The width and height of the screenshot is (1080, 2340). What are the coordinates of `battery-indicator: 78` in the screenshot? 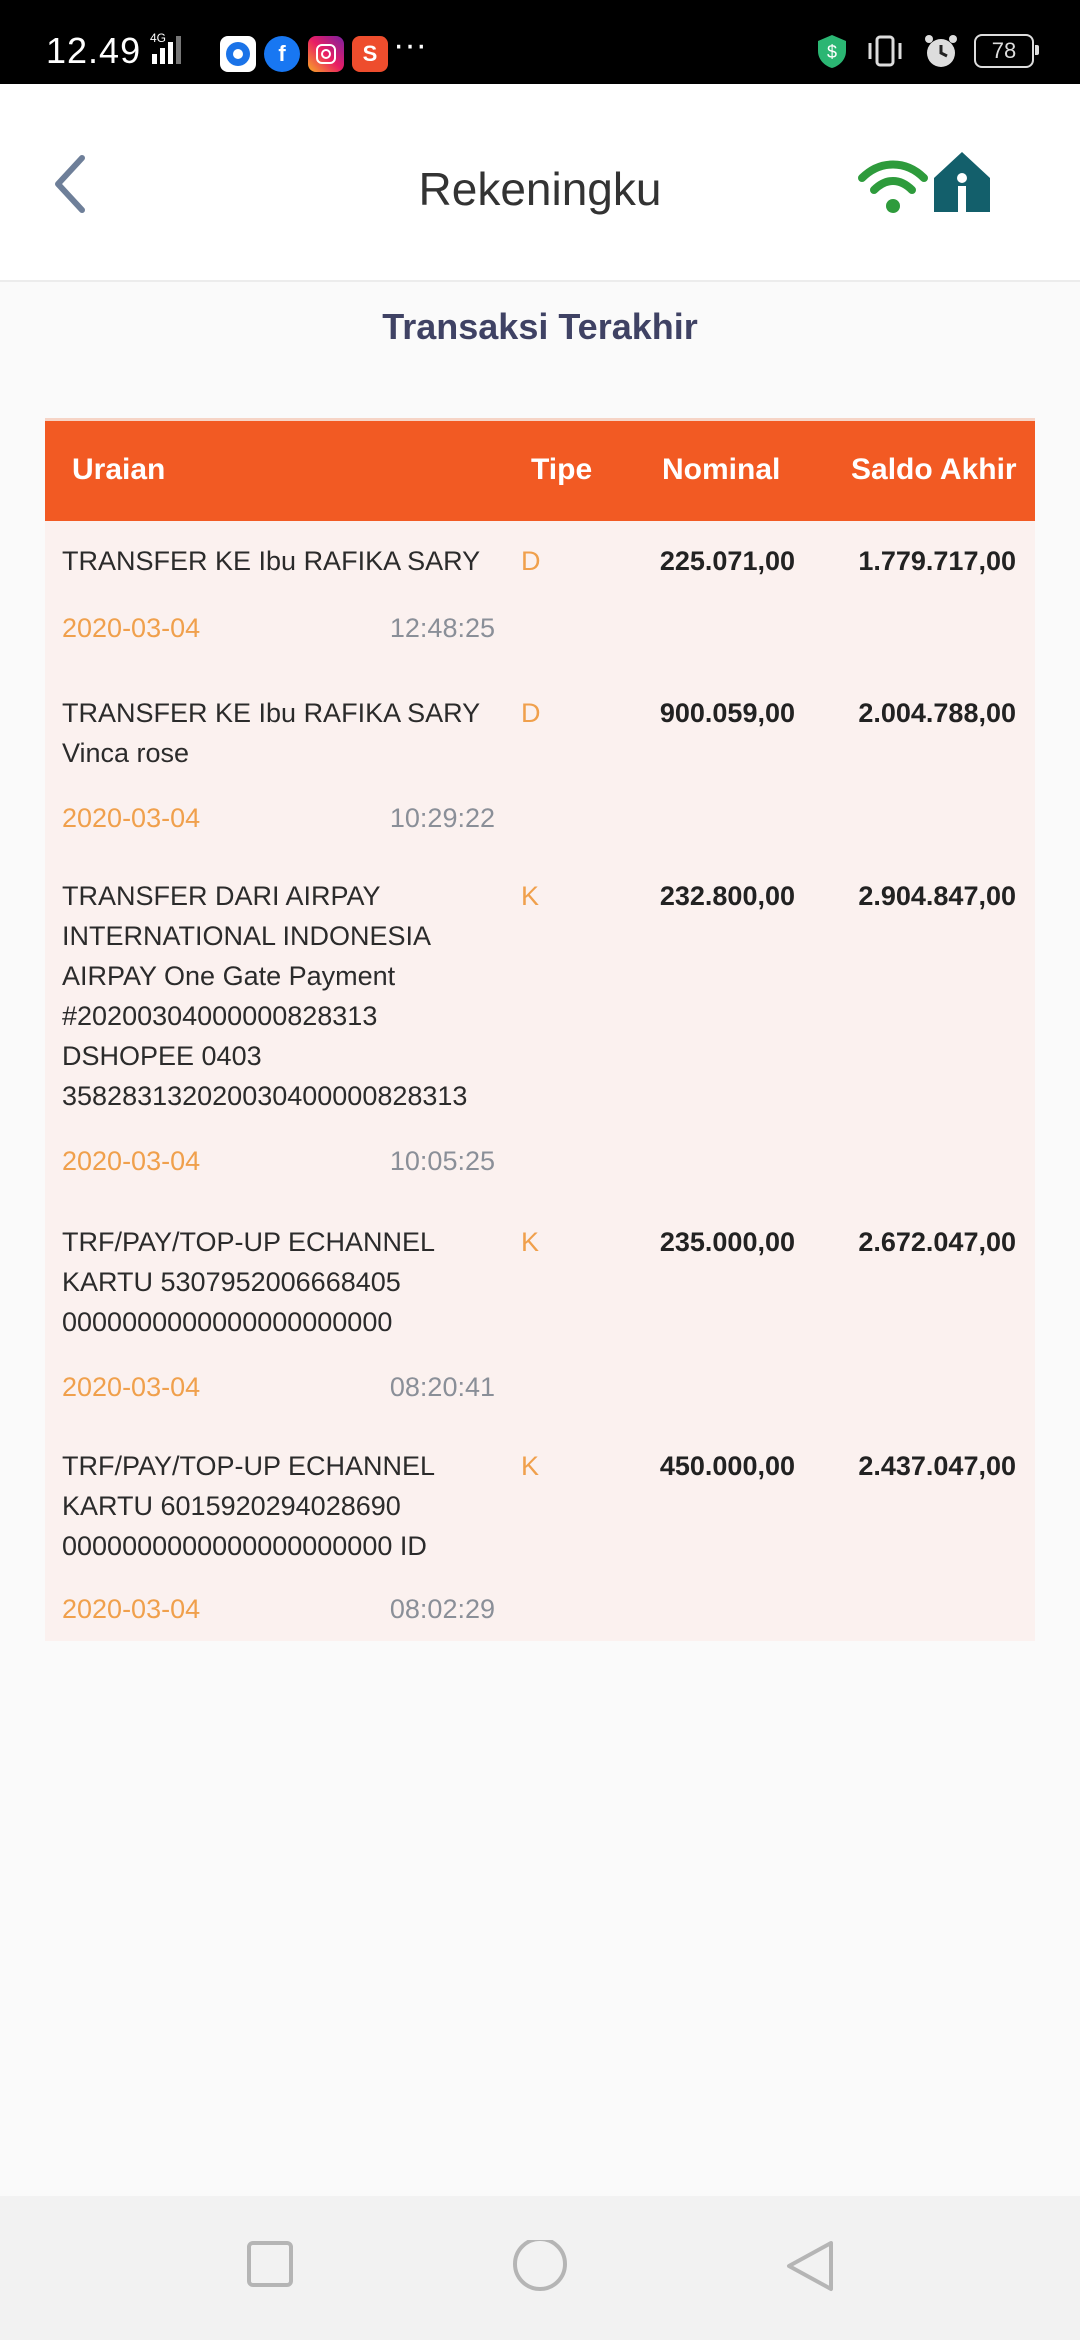 It's located at (1006, 51).